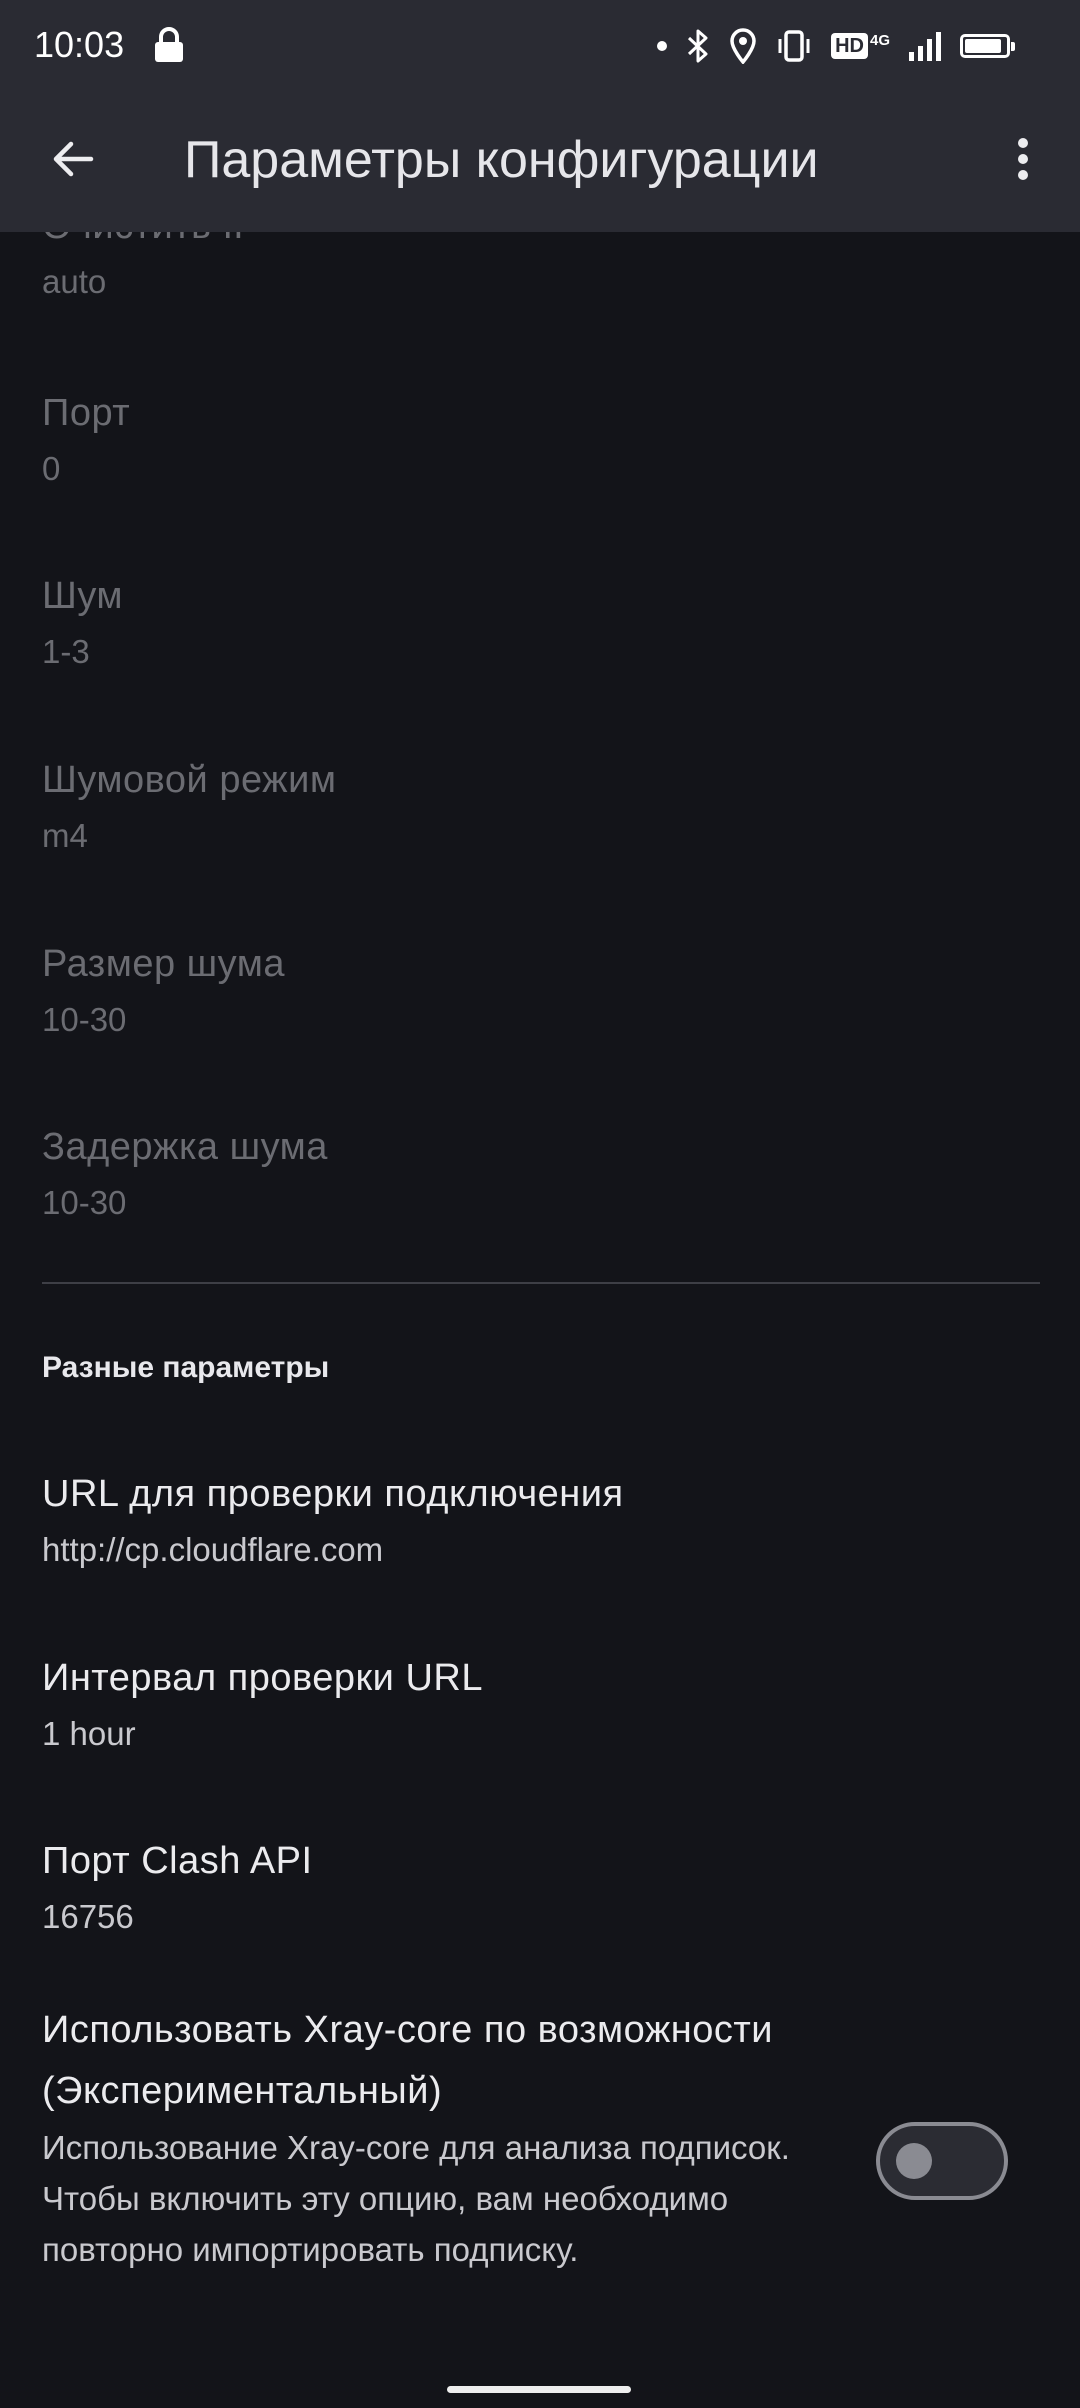  What do you see at coordinates (942, 2161) in the screenshot?
I see `xray-core-switch` at bounding box center [942, 2161].